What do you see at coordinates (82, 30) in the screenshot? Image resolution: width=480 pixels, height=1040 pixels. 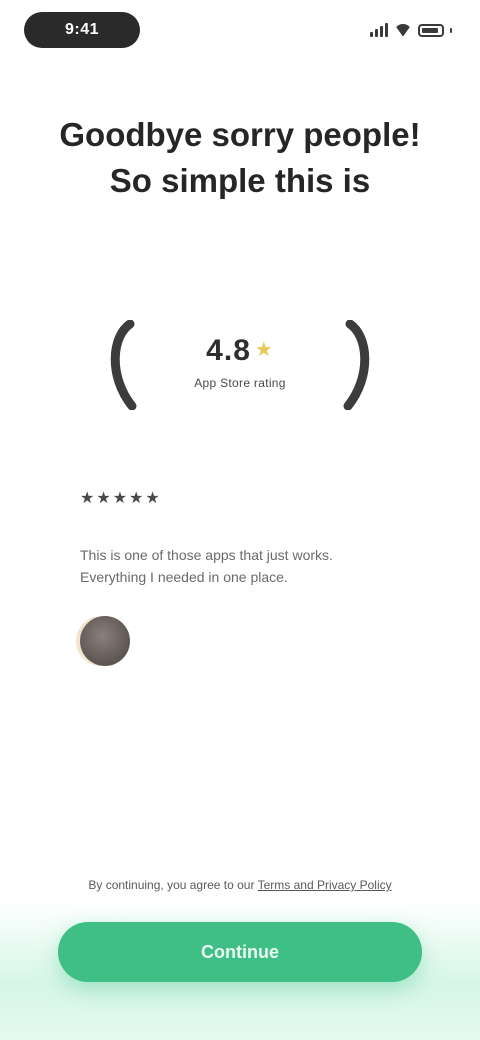 I see `status-time: 9:41` at bounding box center [82, 30].